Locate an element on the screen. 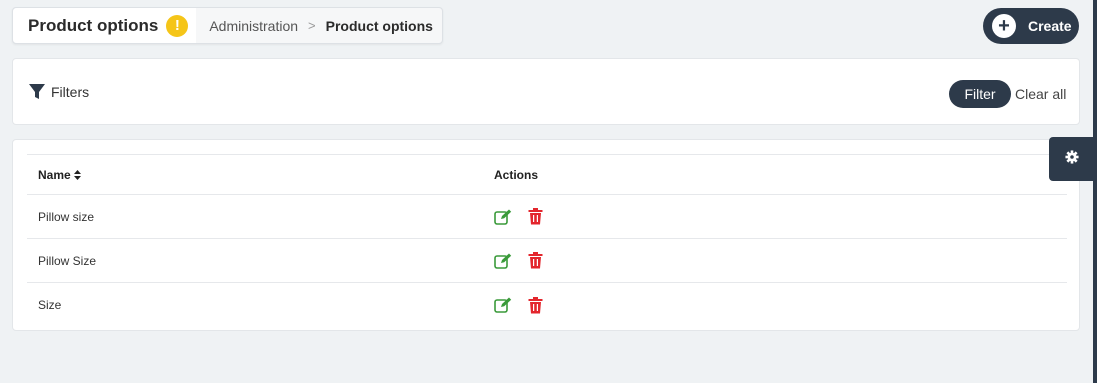  row-name: Pillow size is located at coordinates (66, 216).